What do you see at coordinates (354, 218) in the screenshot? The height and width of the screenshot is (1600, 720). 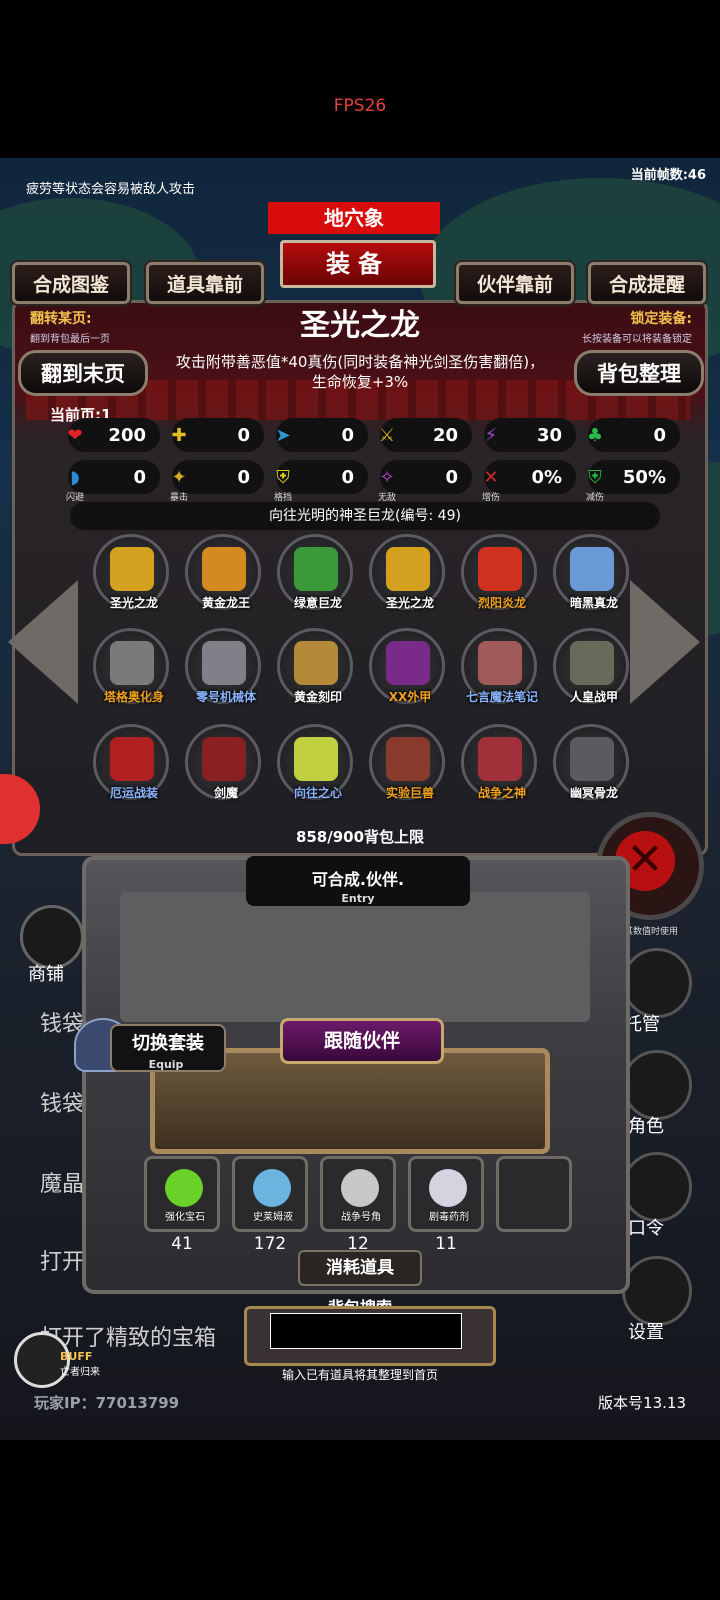 I see `zone-label: 地穴象` at bounding box center [354, 218].